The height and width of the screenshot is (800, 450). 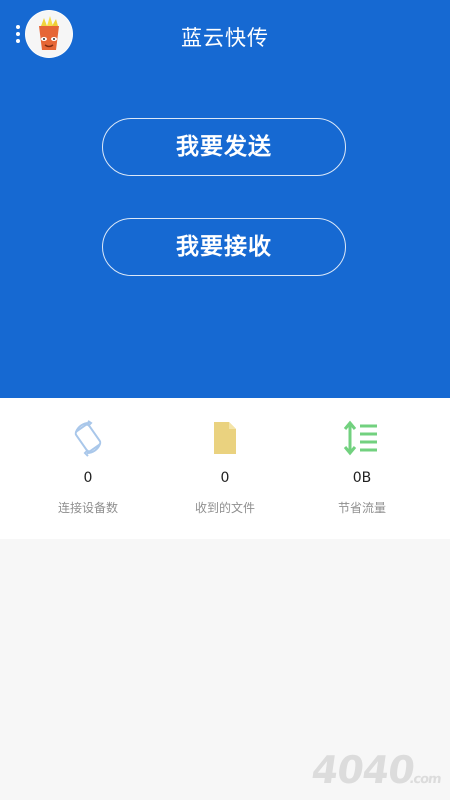 I want to click on received-files-label: 收到的文件, so click(x=224, y=508).